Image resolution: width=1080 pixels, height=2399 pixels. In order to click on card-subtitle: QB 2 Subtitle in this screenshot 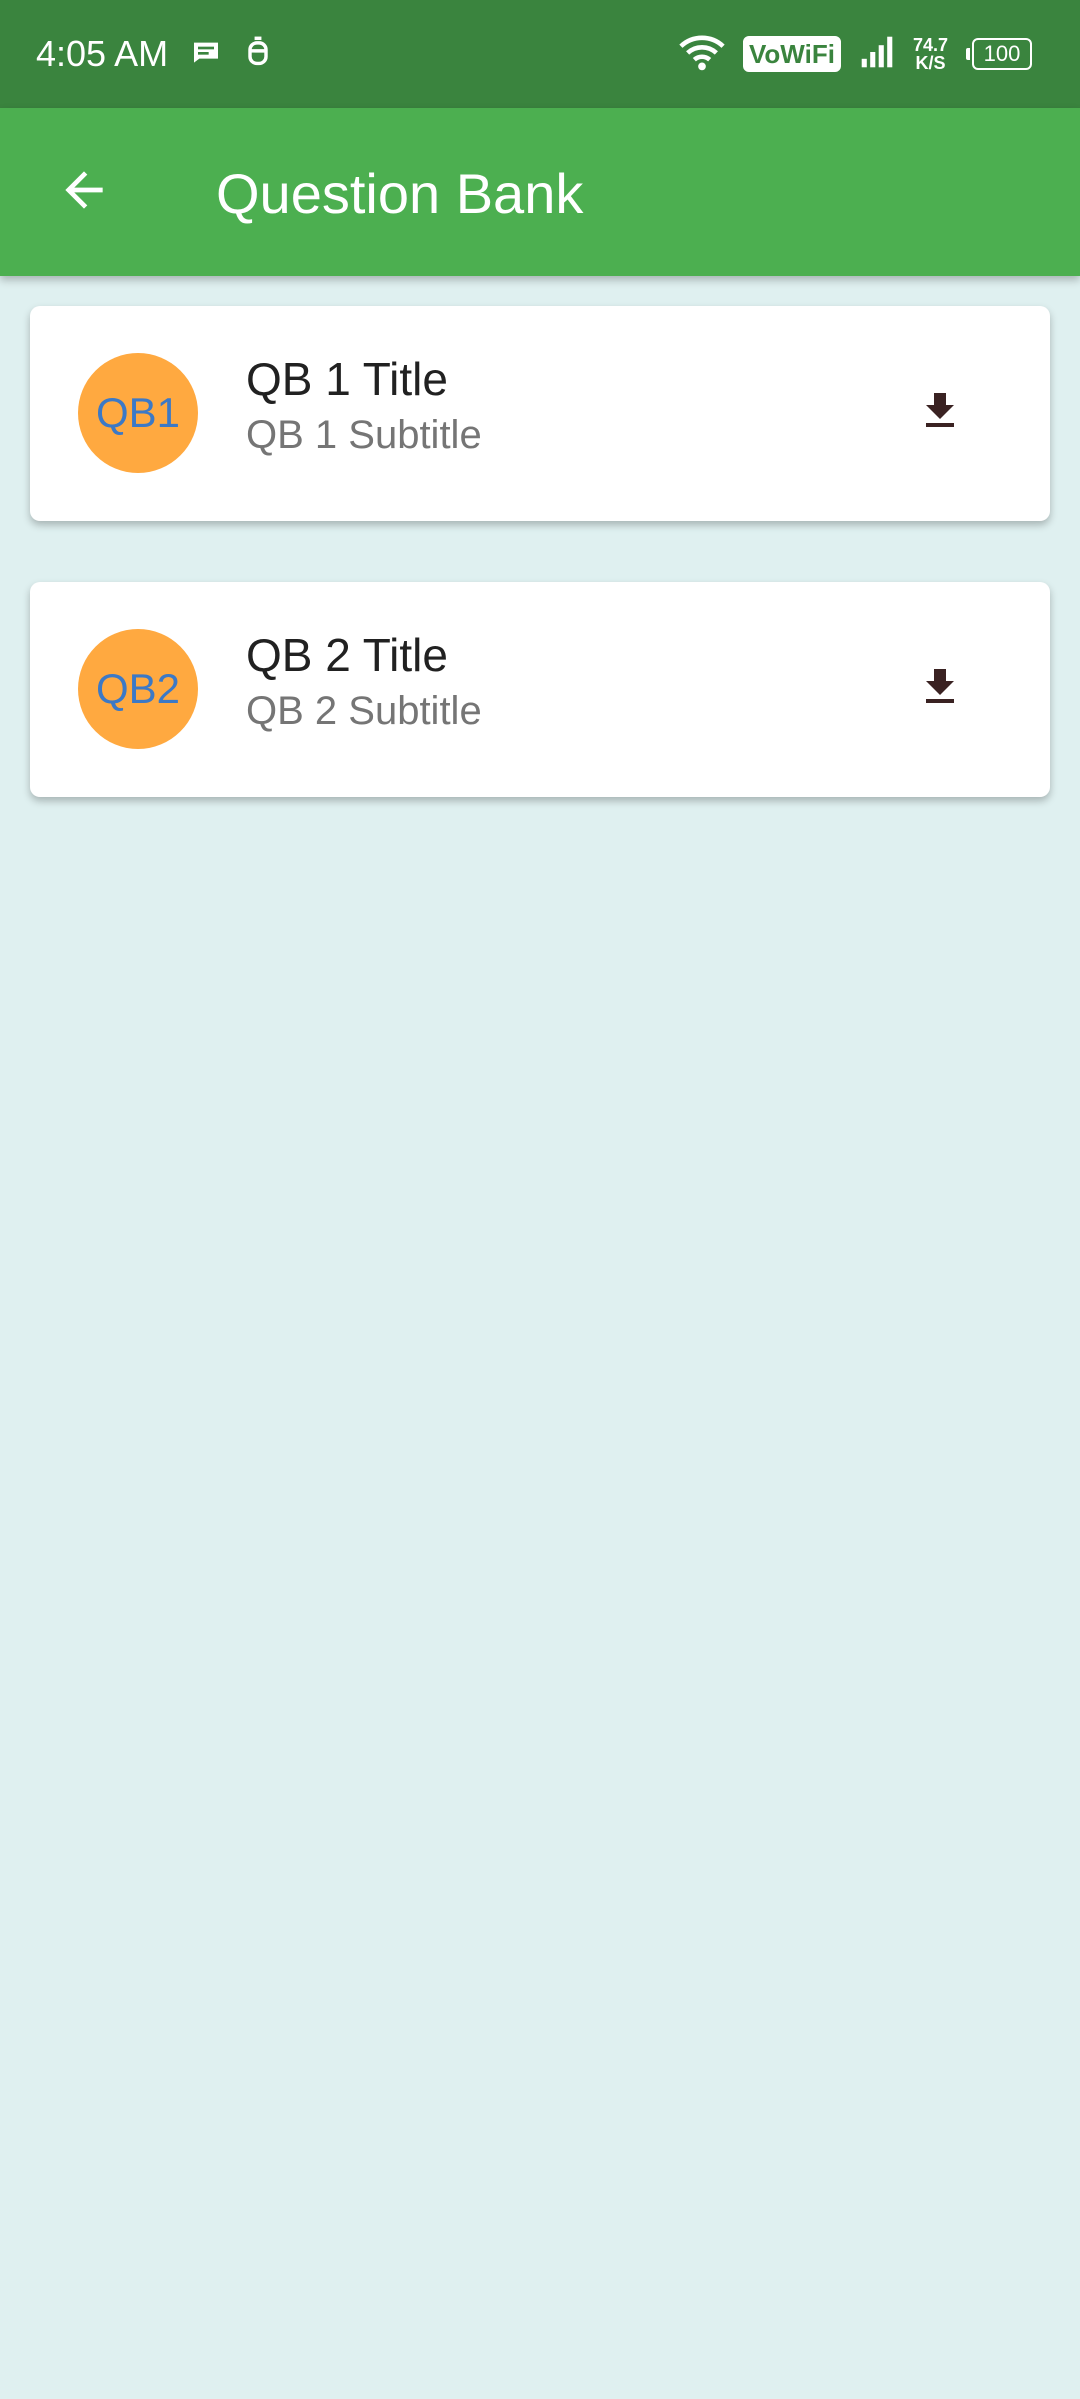, I will do `click(364, 711)`.